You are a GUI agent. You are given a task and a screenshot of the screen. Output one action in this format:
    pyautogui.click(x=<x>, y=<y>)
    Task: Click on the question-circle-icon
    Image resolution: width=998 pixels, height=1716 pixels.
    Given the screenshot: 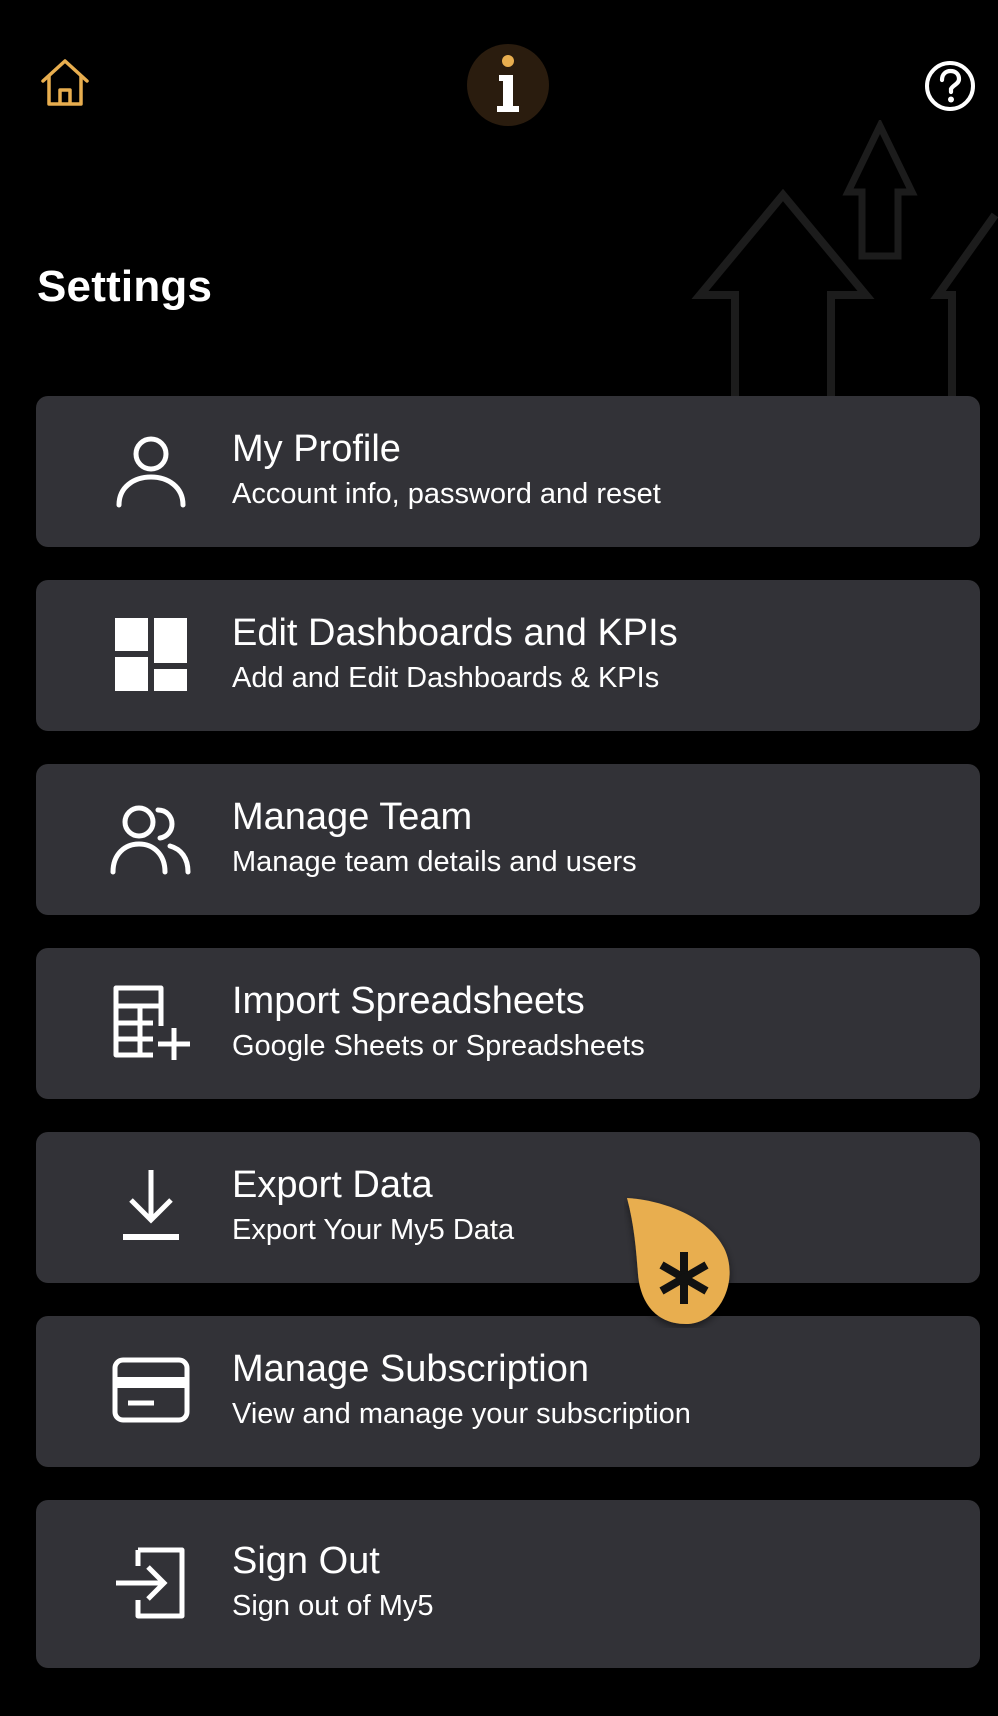 What is the action you would take?
    pyautogui.click(x=950, y=86)
    